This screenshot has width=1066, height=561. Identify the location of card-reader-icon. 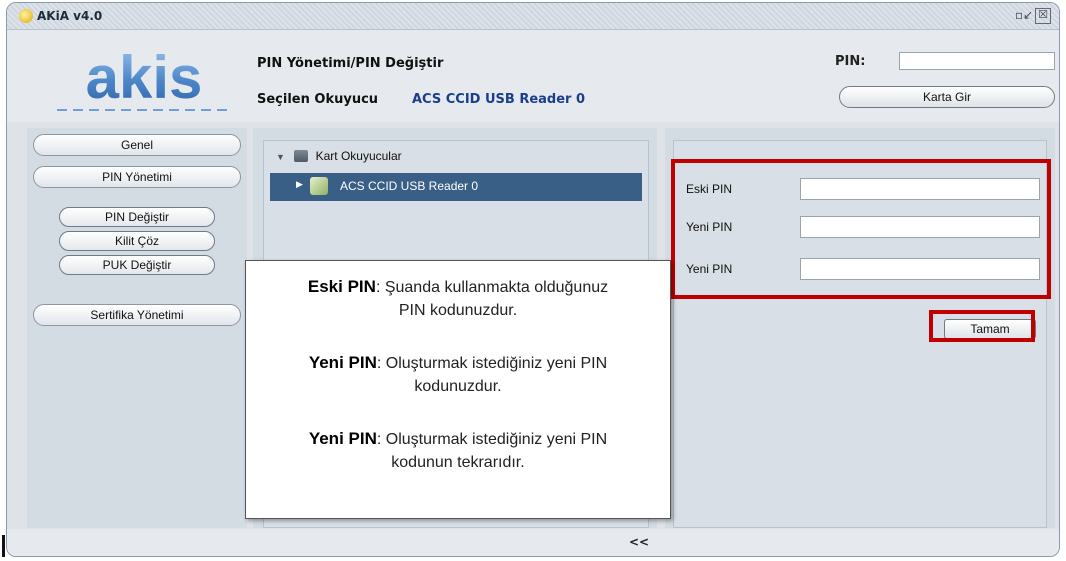
(301, 156).